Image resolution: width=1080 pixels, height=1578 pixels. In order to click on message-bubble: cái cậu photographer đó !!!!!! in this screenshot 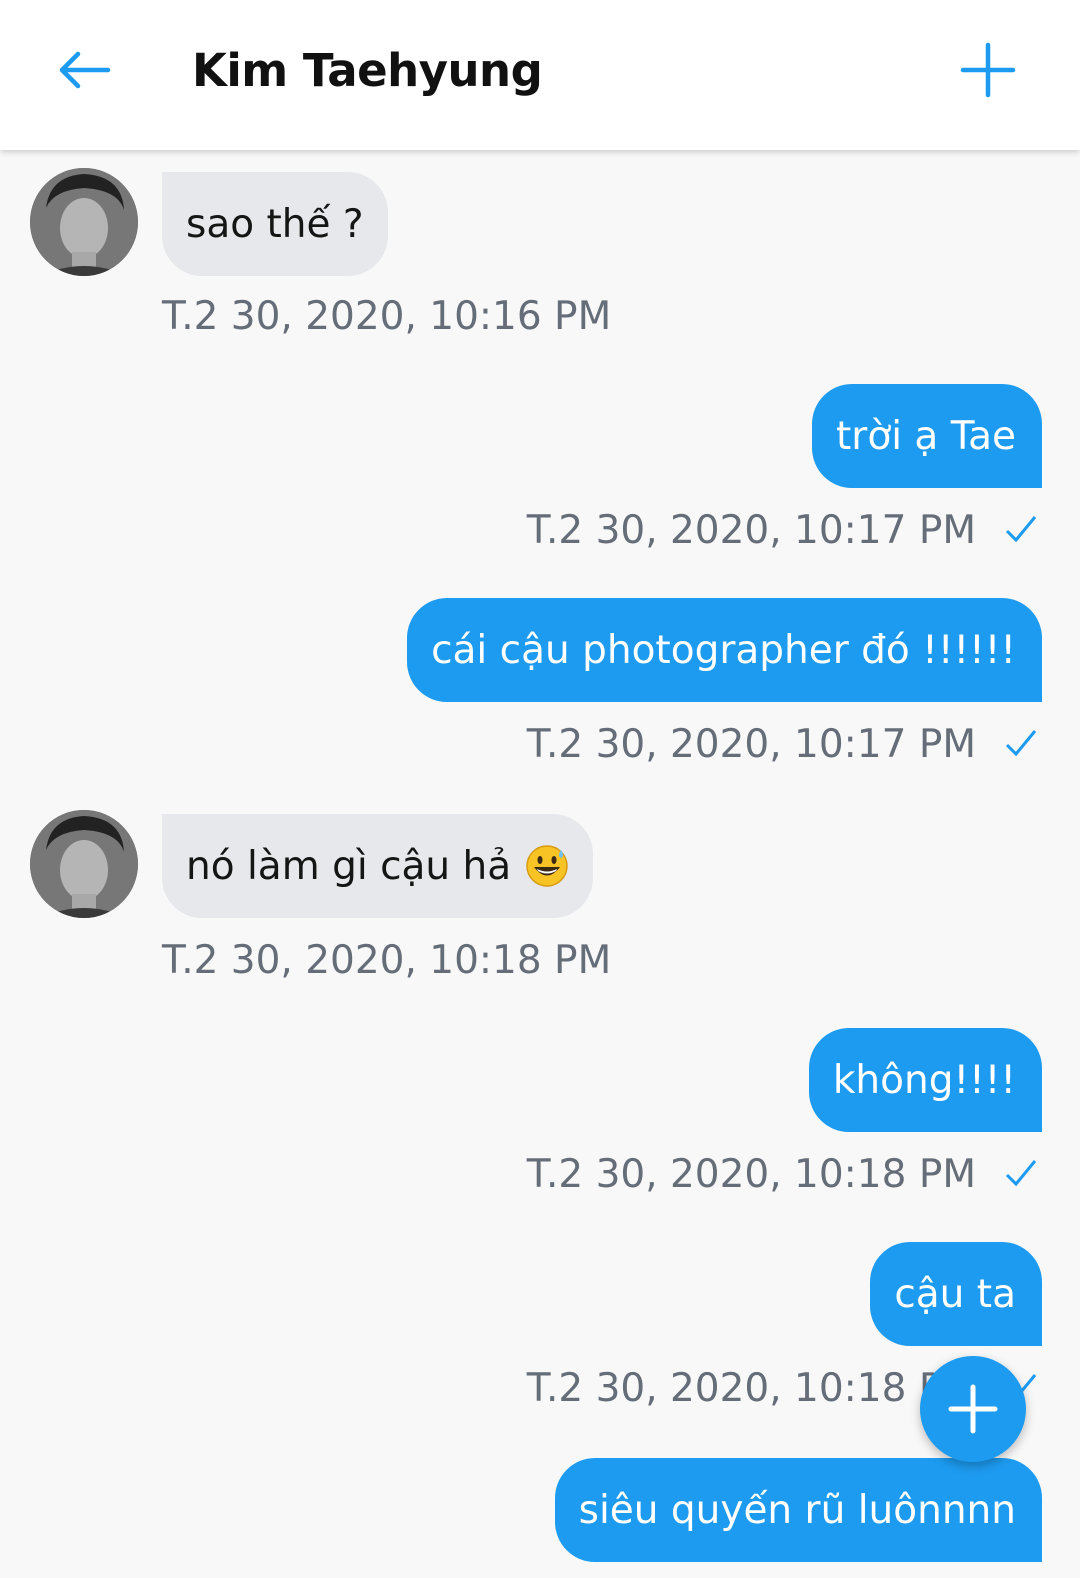, I will do `click(724, 650)`.